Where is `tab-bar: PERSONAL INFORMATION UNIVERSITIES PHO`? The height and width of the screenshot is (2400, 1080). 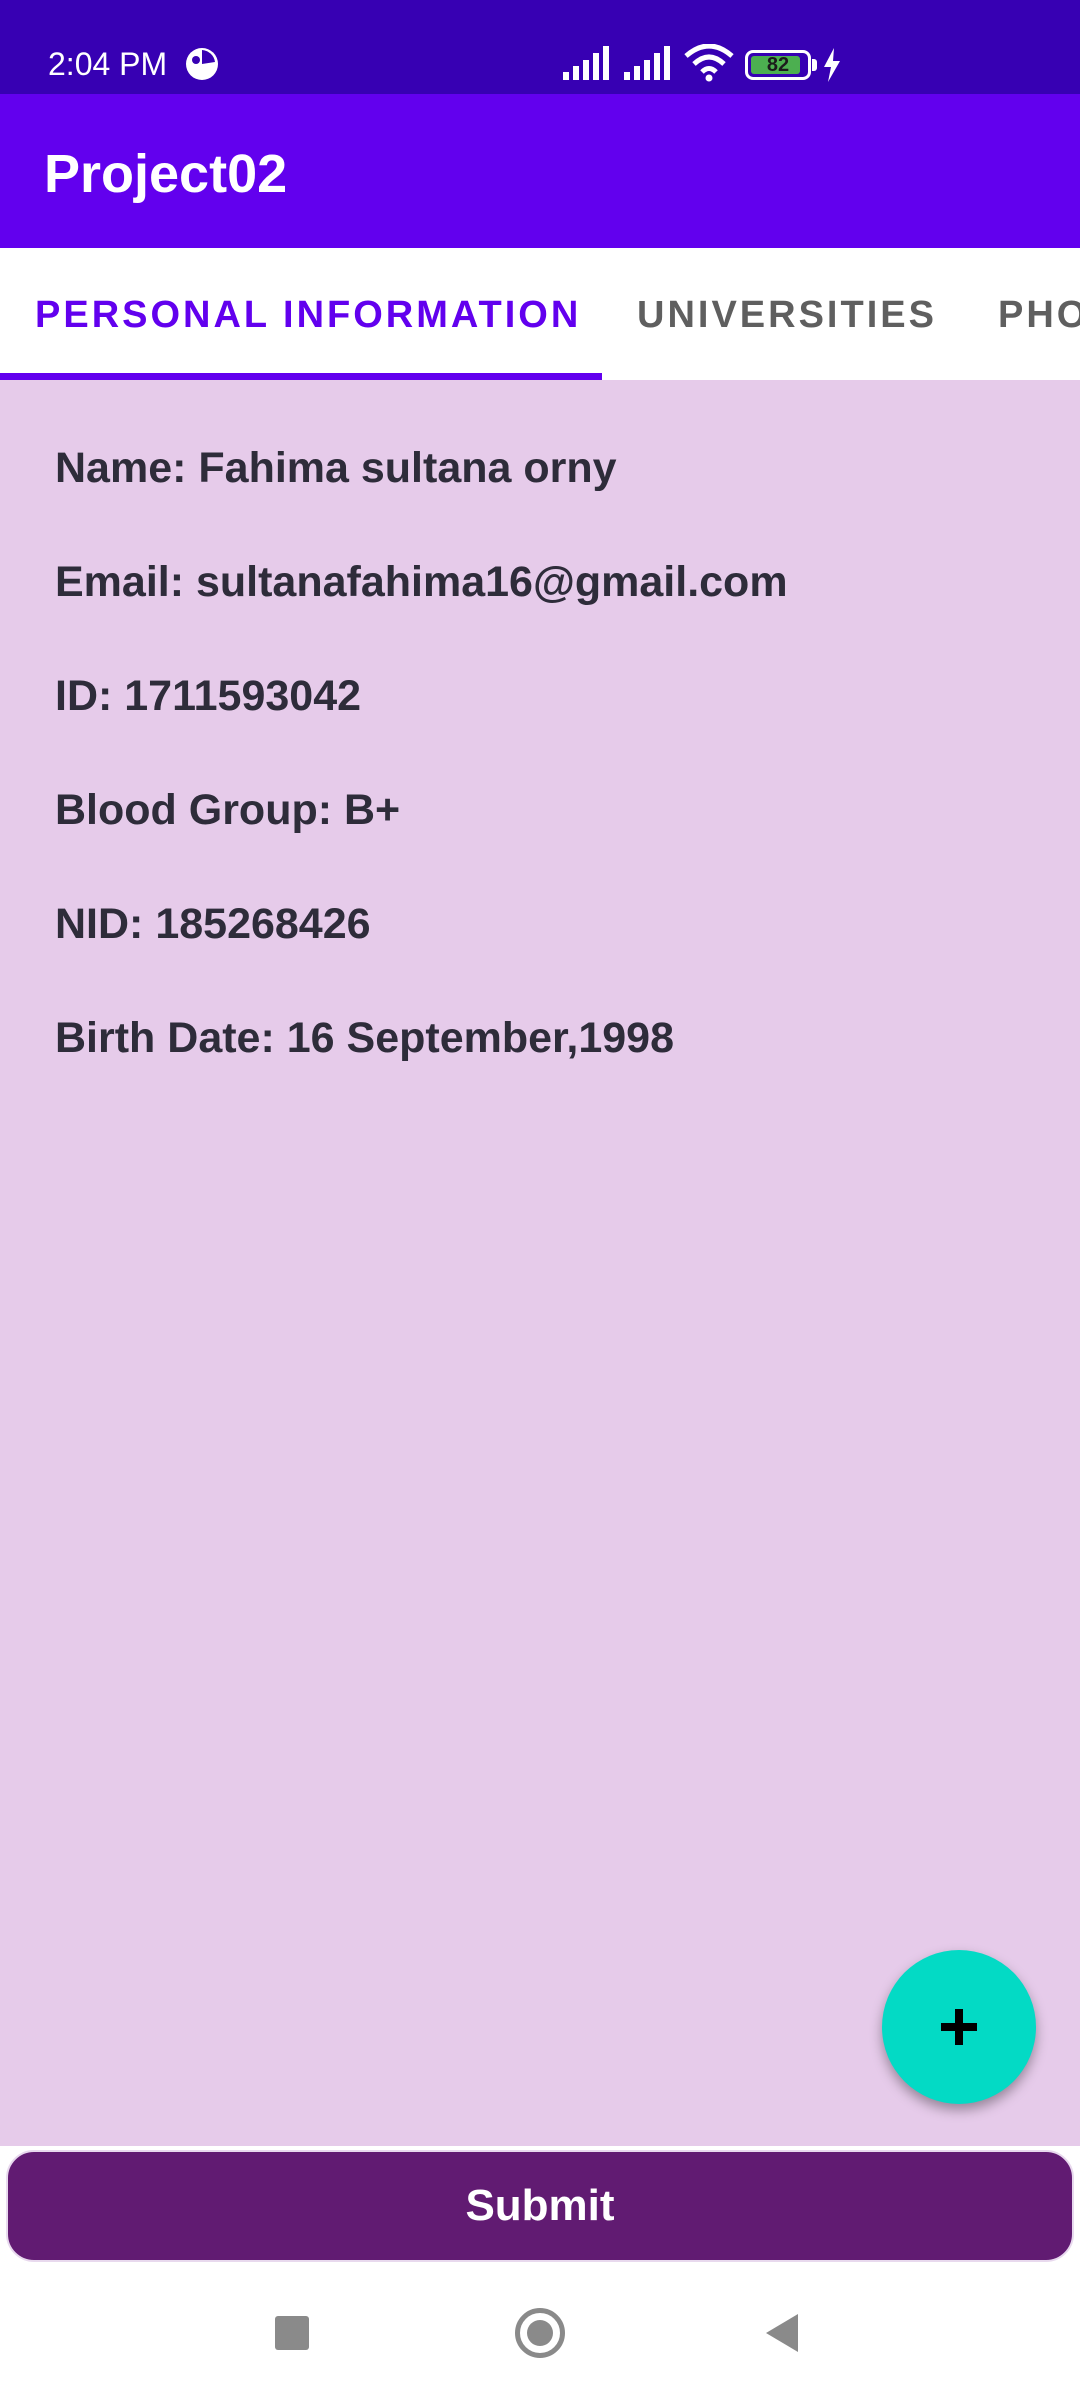 tab-bar: PERSONAL INFORMATION UNIVERSITIES PHO is located at coordinates (540, 314).